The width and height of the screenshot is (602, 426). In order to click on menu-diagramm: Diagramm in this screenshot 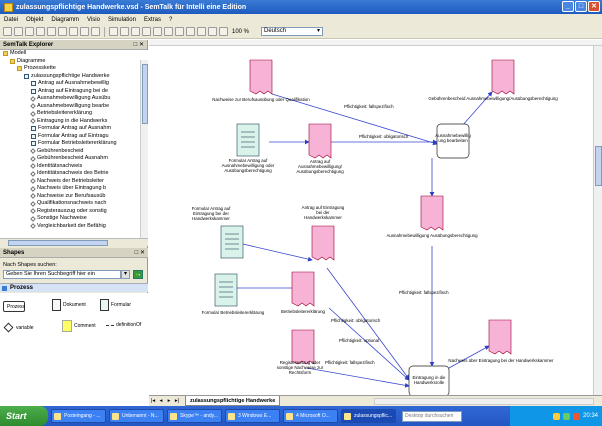, I will do `click(65, 20)`.